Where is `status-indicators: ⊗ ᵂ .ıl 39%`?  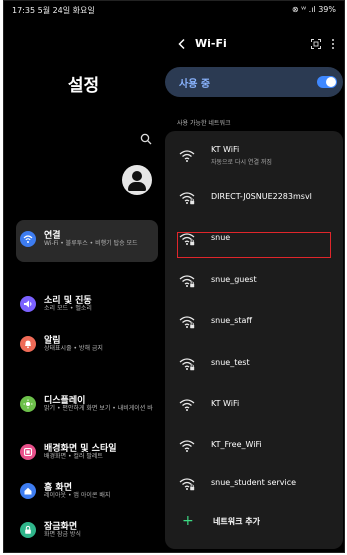
status-indicators: ⊗ ᵂ .ıl 39% is located at coordinates (313, 9).